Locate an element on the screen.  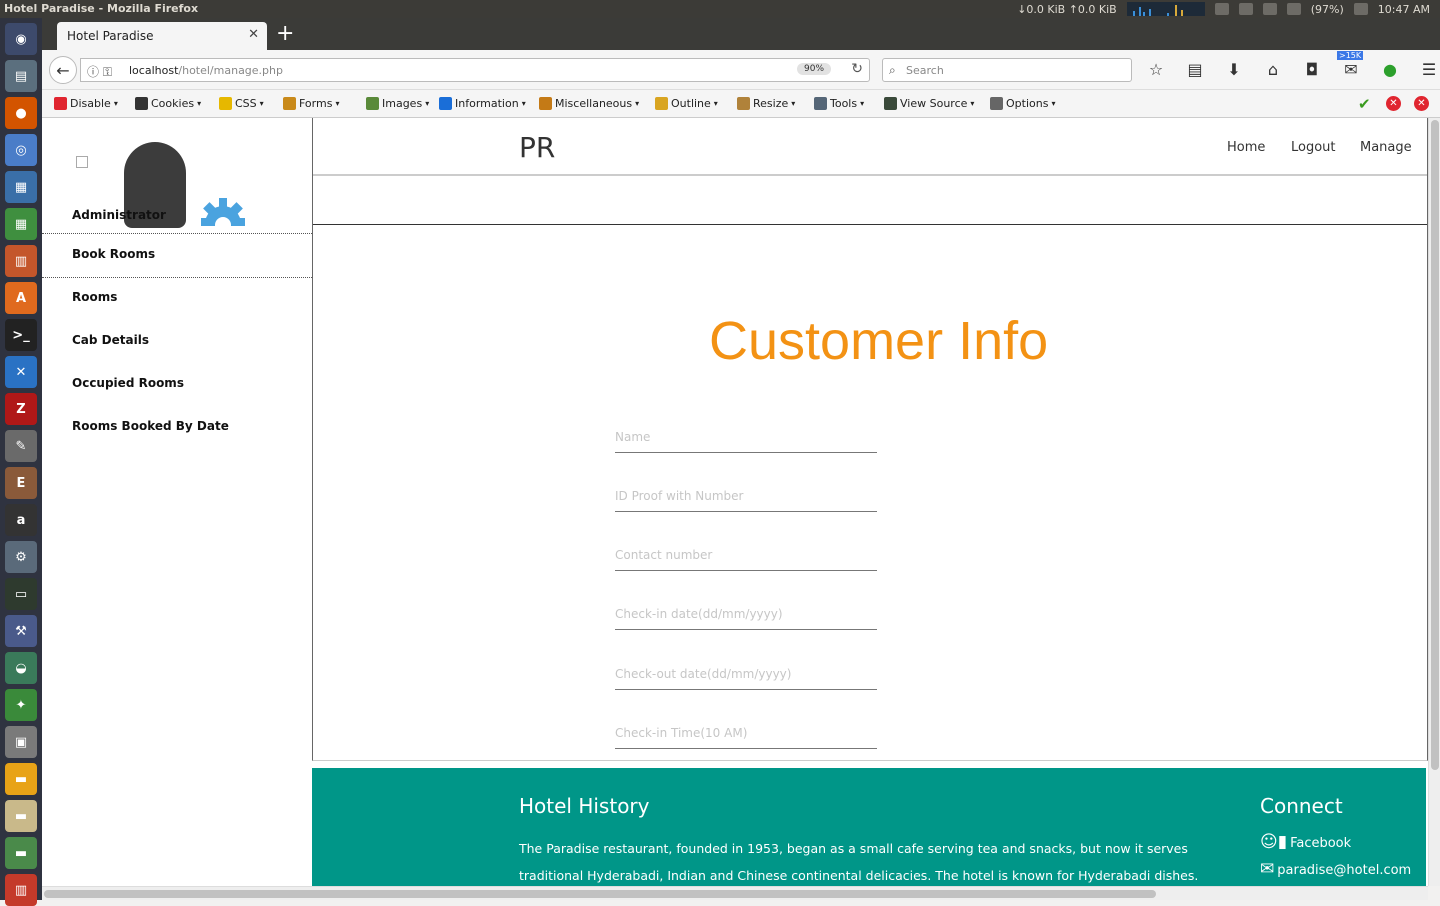
bookmark-star-icon: ☆ is located at coordinates (1156, 69).